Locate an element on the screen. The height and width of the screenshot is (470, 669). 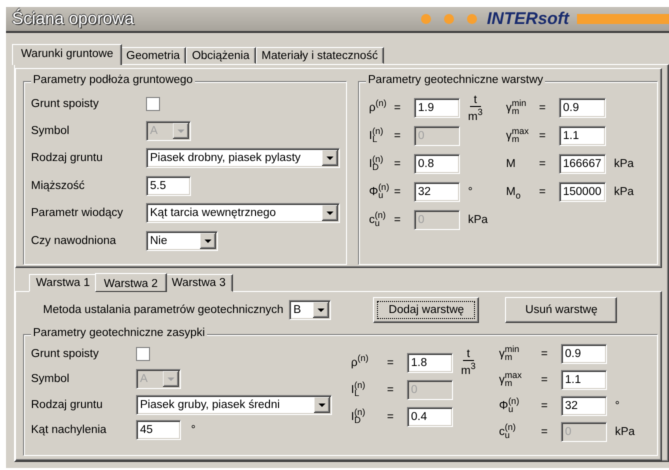
tab: Warstwa 3 is located at coordinates (198, 283).